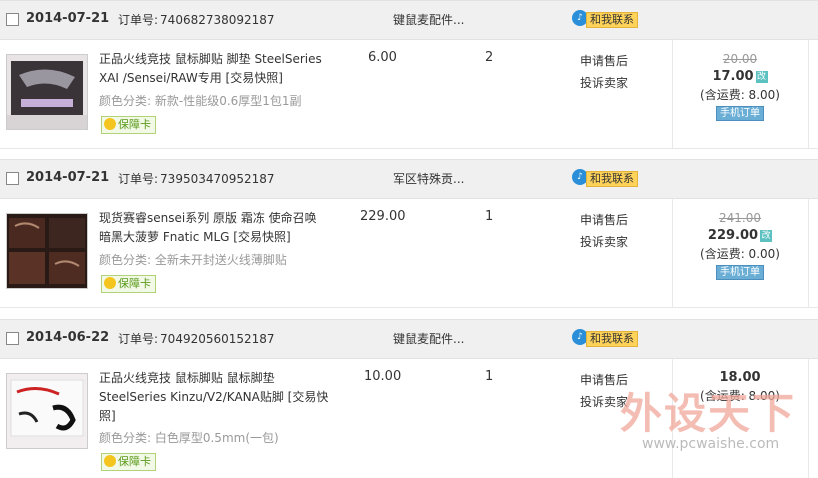 This screenshot has height=478, width=818. I want to click on quantity: 2, so click(489, 57).